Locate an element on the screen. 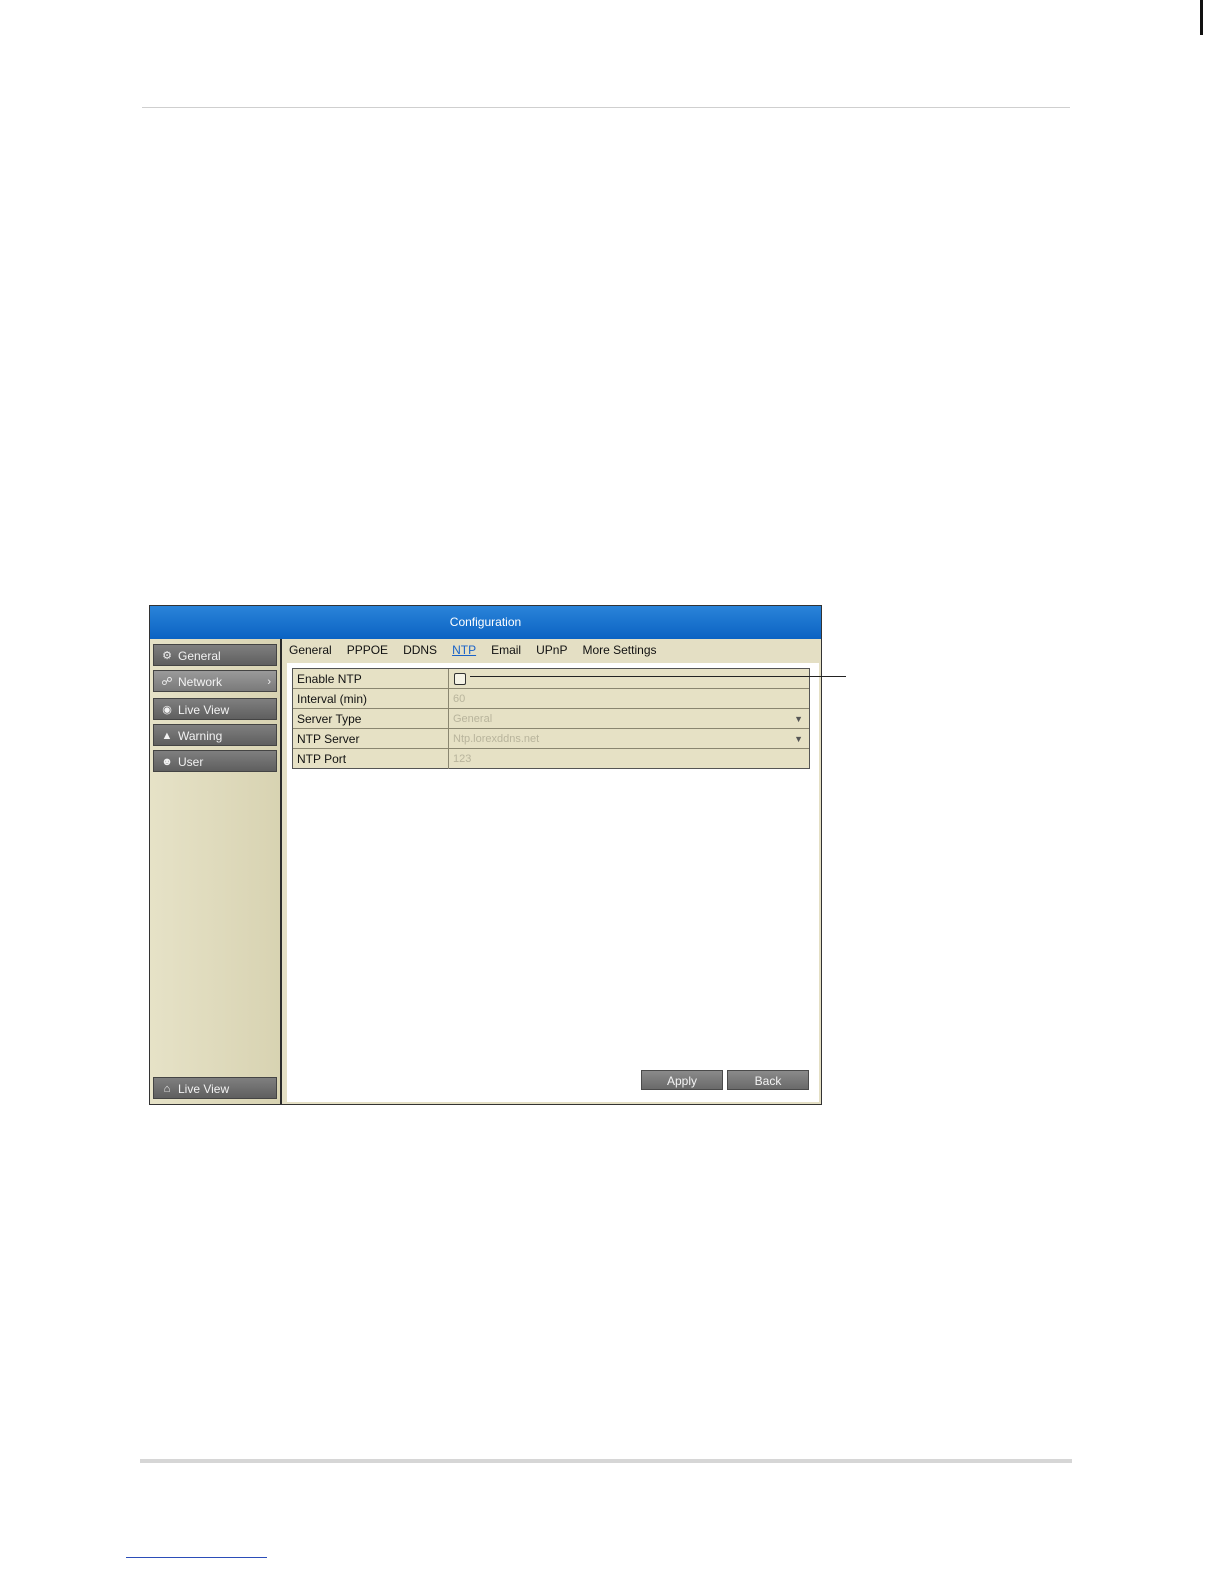 This screenshot has height=1584, width=1224. sidebar-item-network: ☍ Network › is located at coordinates (215, 681).